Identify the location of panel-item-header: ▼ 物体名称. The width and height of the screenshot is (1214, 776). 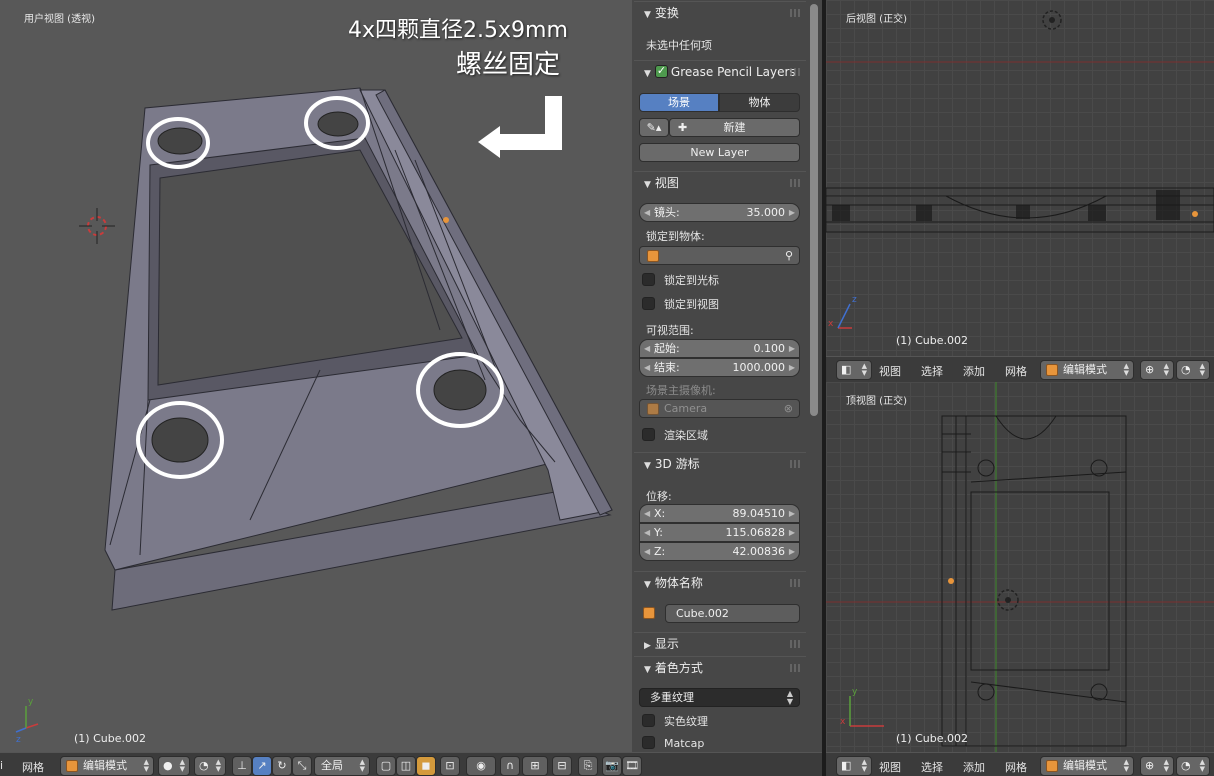
(720, 582).